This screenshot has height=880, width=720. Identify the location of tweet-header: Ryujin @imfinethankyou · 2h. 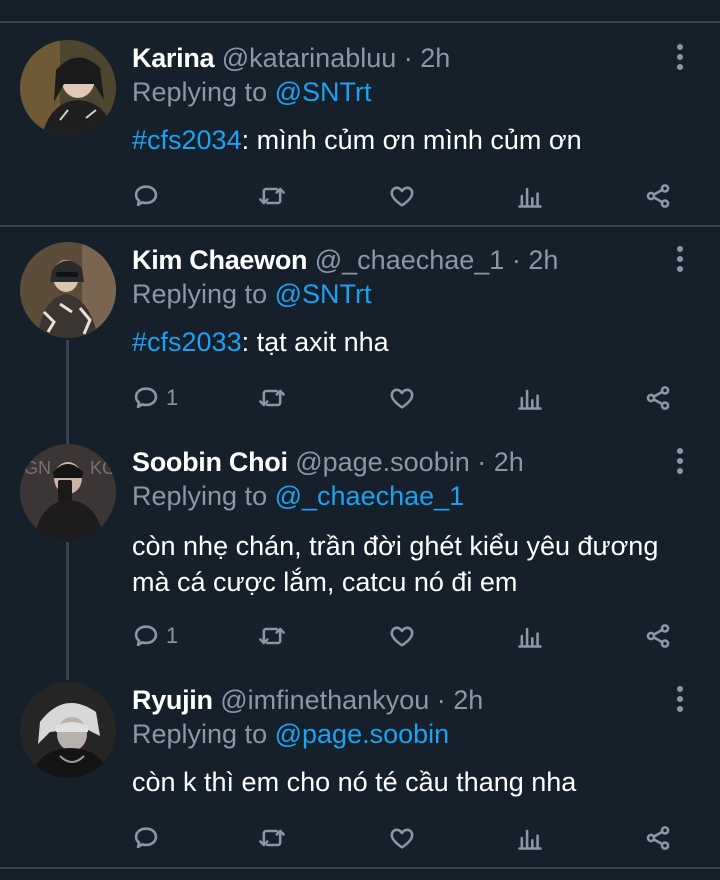
(307, 700).